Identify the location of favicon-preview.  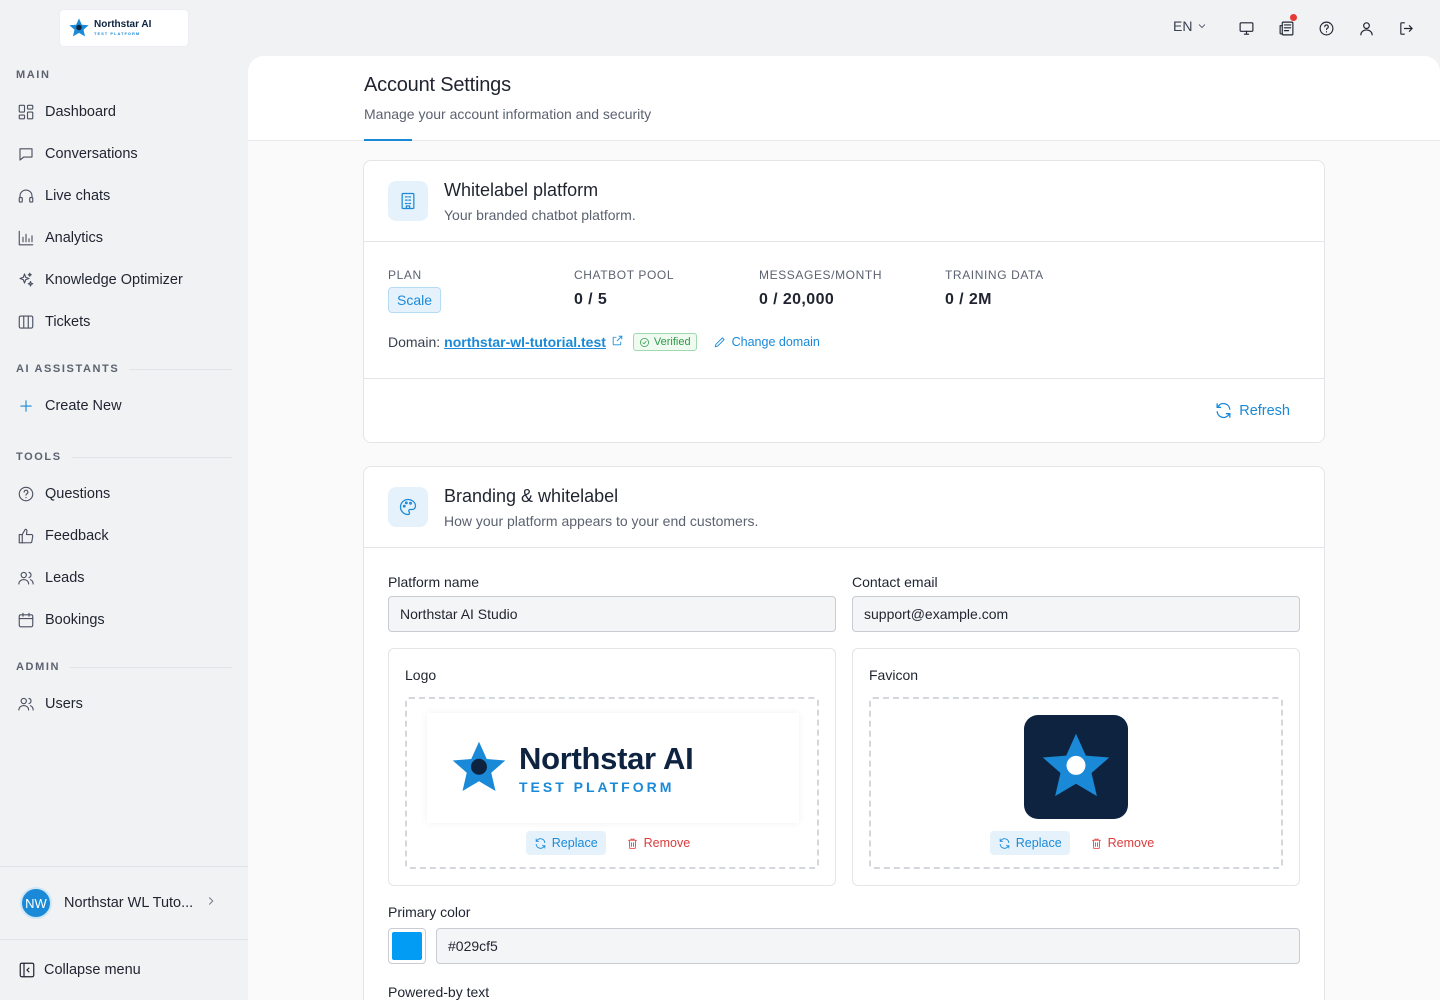
(1076, 767).